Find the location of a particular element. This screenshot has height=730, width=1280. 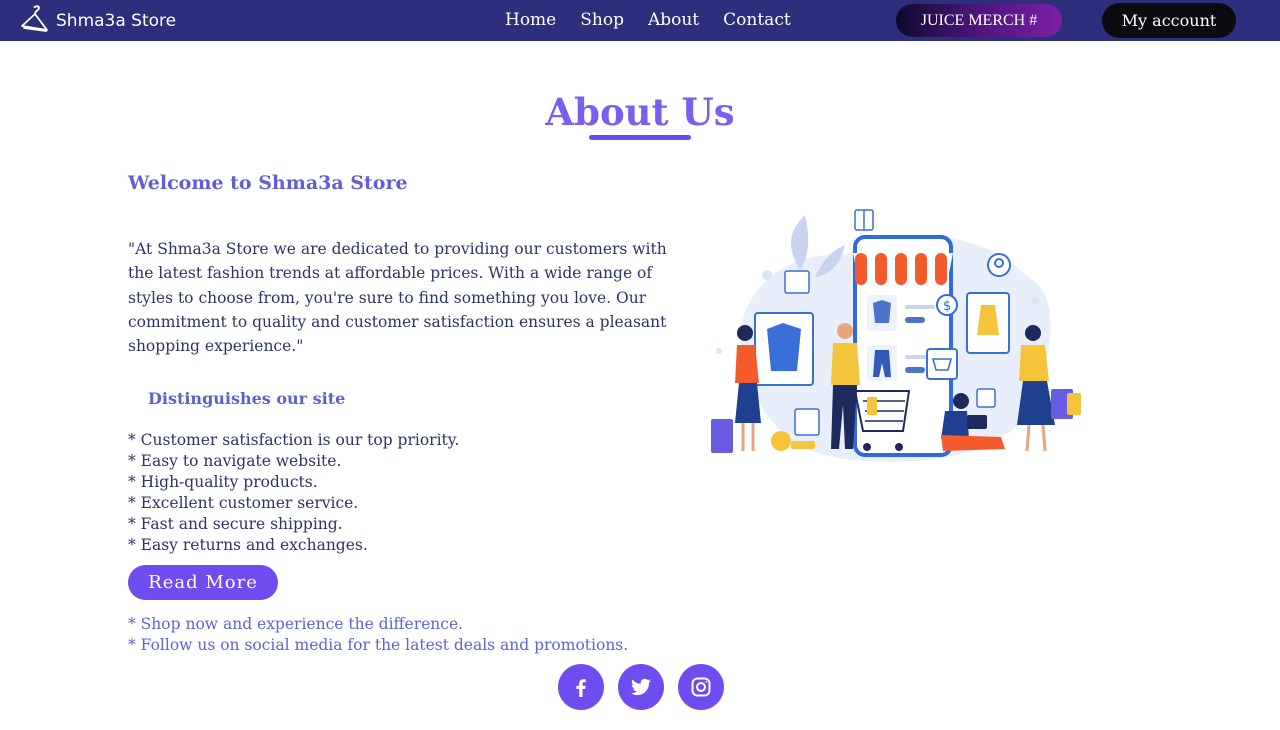

nav-link-shop: Shop is located at coordinates (602, 20).